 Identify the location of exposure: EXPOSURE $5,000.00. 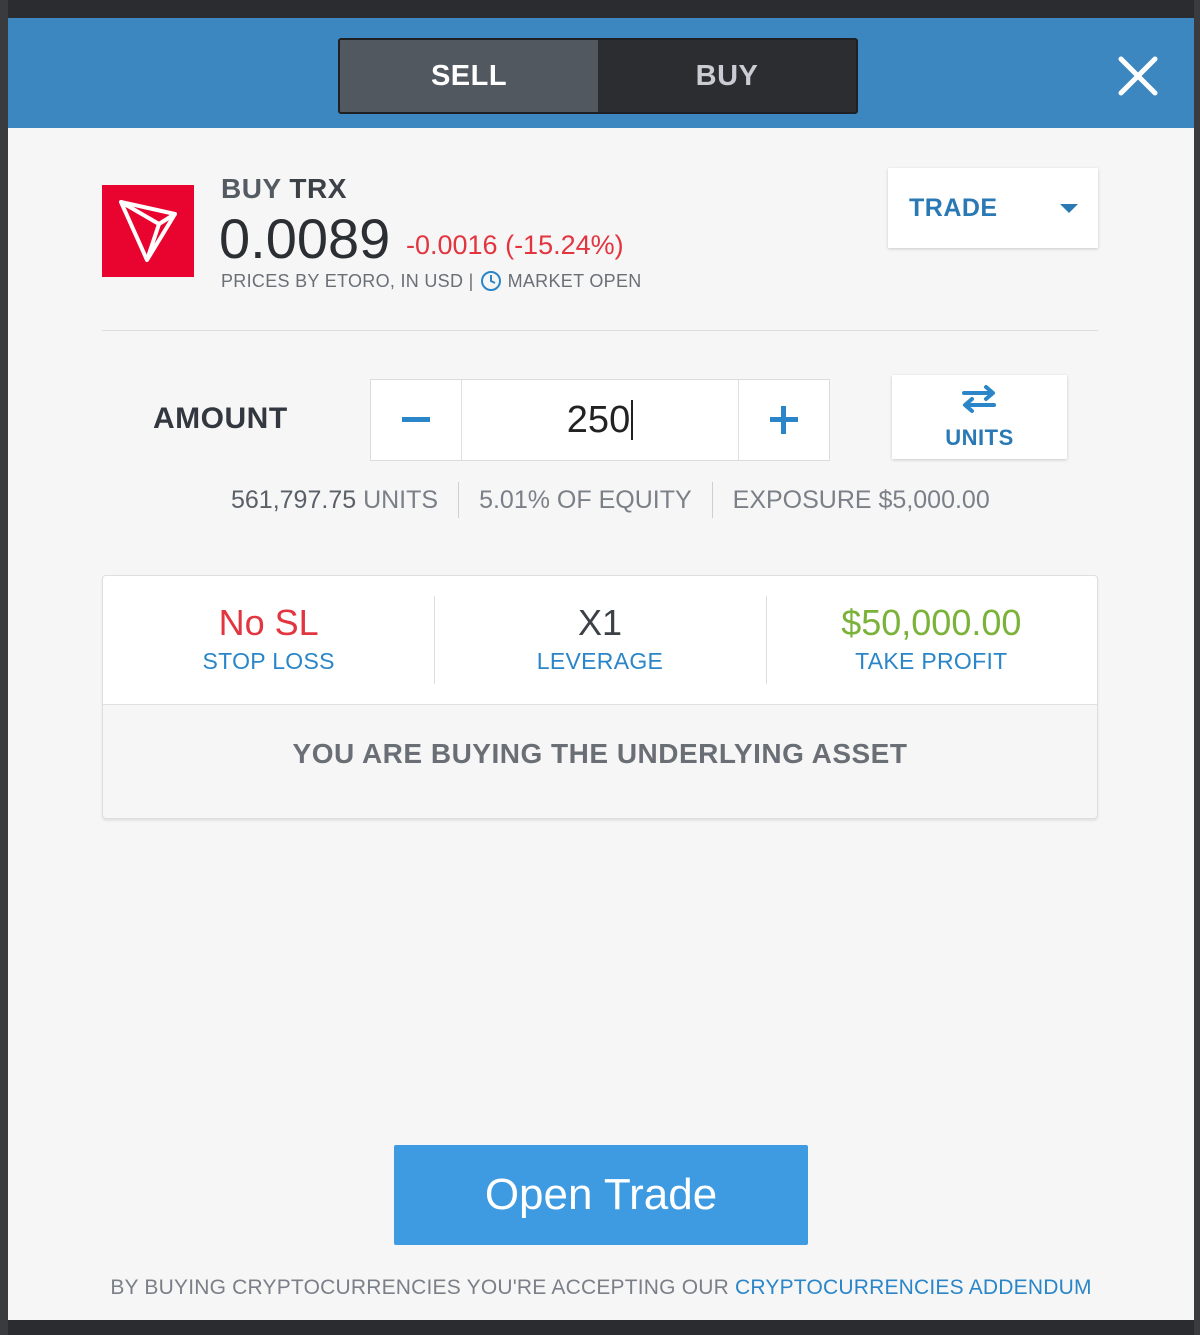
(861, 499).